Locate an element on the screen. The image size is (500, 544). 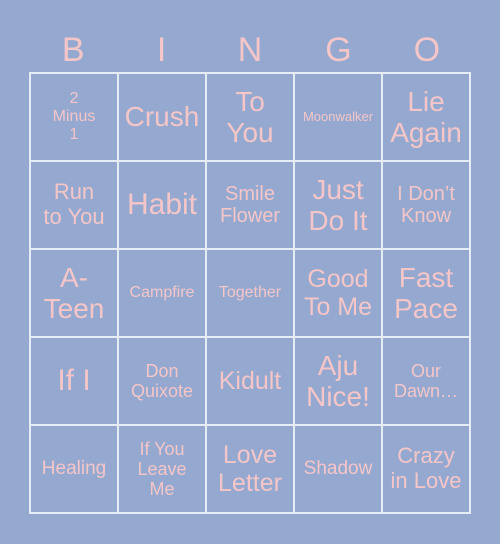
header-letter-i: I is located at coordinates (161, 50).